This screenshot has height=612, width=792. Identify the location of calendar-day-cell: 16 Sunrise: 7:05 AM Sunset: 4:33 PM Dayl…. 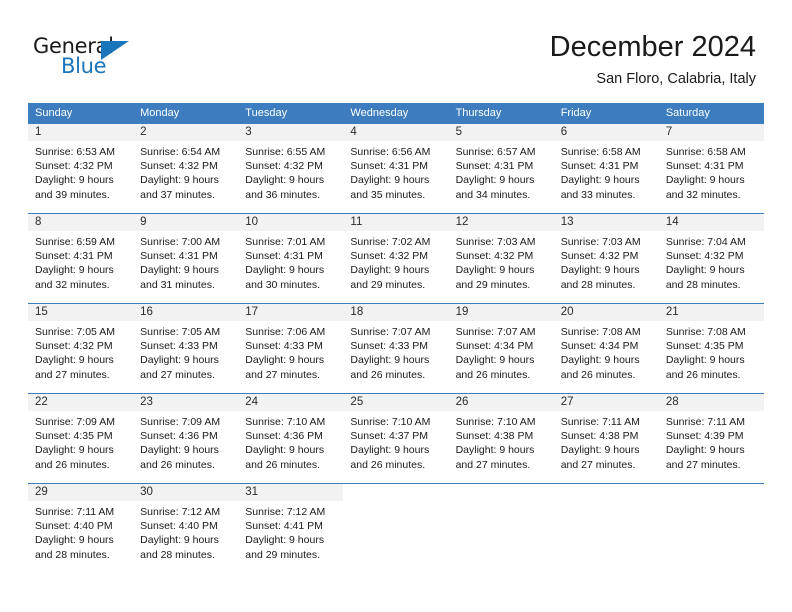
(186, 348).